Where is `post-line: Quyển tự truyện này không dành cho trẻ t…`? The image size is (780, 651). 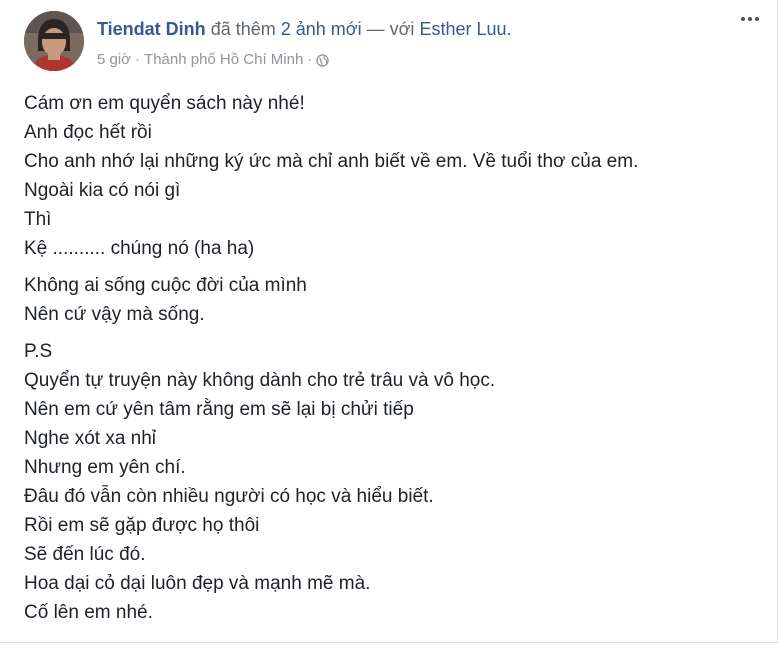 post-line: Quyển tự truyện này không dành cho trẻ t… is located at coordinates (260, 380).